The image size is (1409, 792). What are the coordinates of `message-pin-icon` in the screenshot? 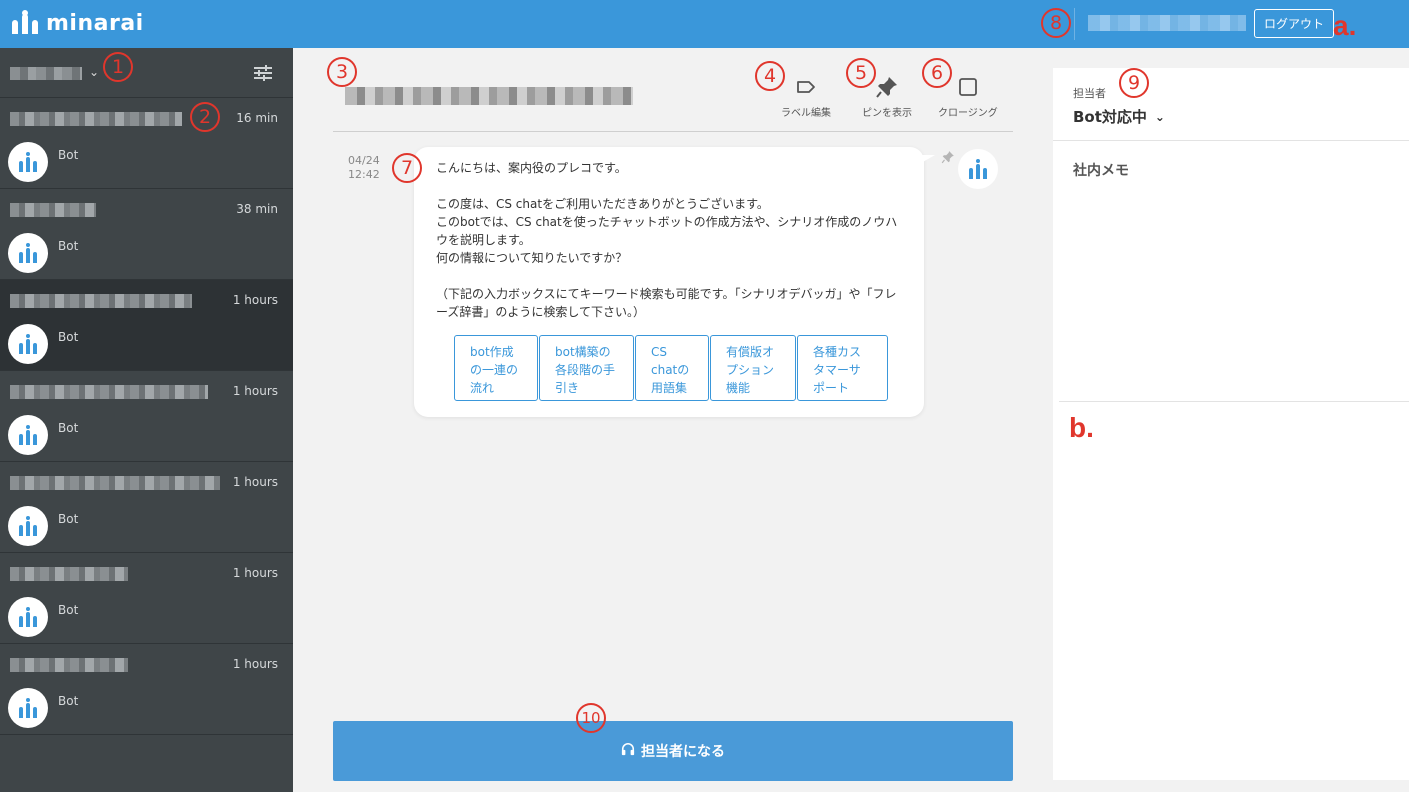 It's located at (948, 158).